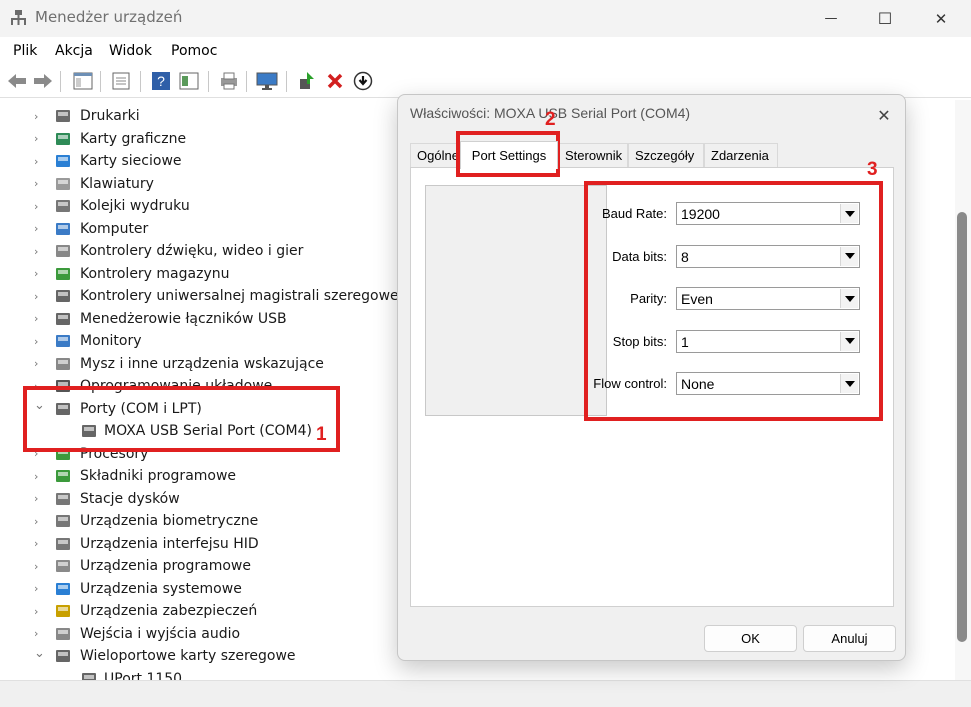  What do you see at coordinates (63, 633) in the screenshot?
I see `audio-io-icon` at bounding box center [63, 633].